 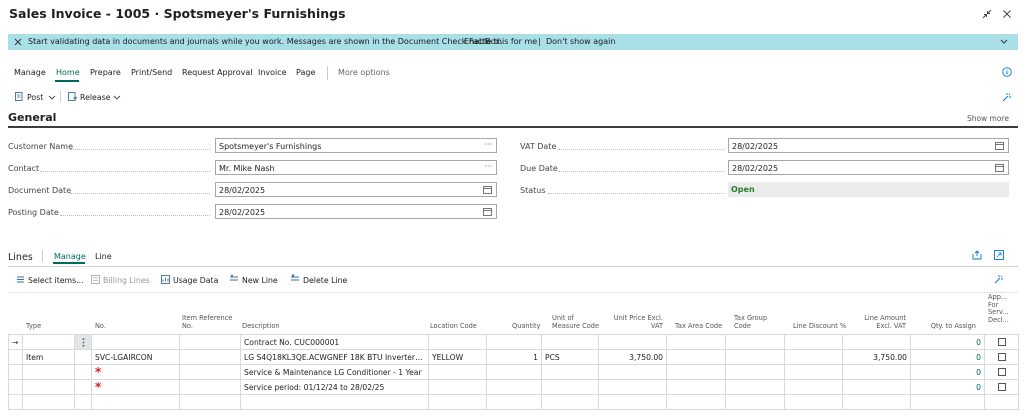 What do you see at coordinates (988, 118) in the screenshot?
I see `show-more-link: Show more` at bounding box center [988, 118].